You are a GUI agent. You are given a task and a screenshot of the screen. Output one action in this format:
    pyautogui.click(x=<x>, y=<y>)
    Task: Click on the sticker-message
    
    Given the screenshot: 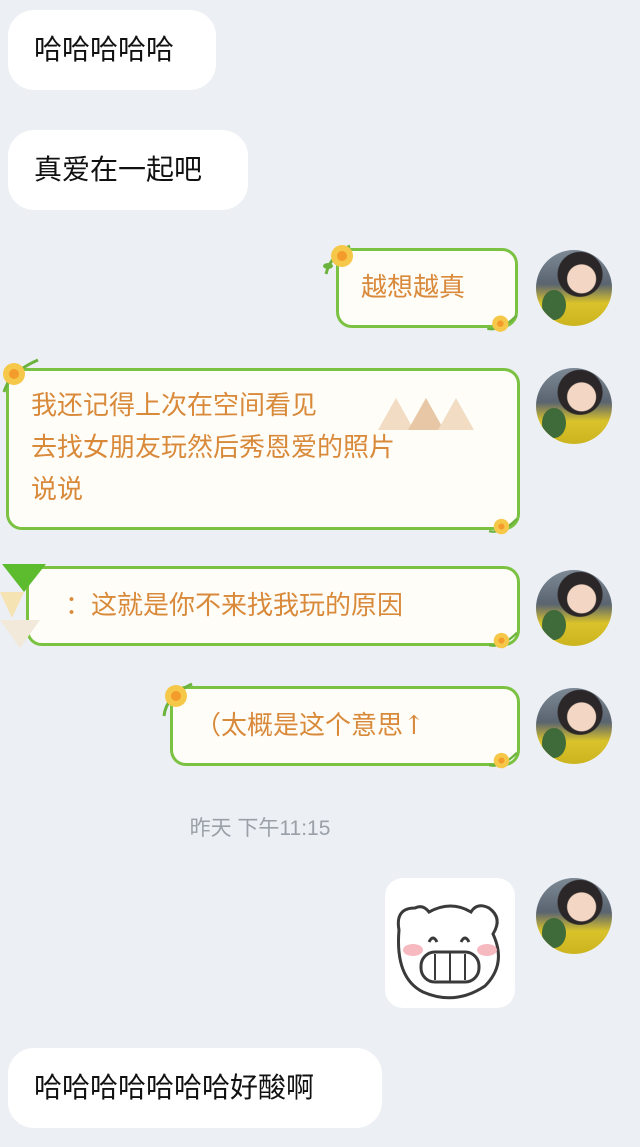 What is the action you would take?
    pyautogui.click(x=450, y=943)
    